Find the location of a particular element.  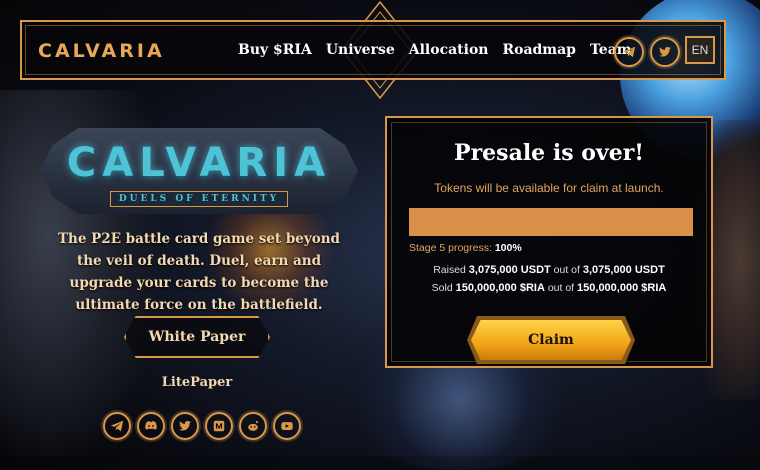

raised-total: 3,075,000 USDT is located at coordinates (623, 270).